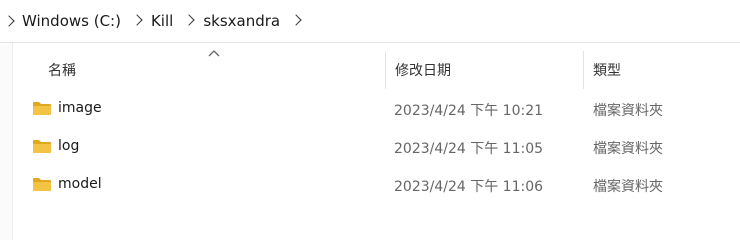 The height and width of the screenshot is (240, 740). What do you see at coordinates (62, 70) in the screenshot?
I see `column-name-header: 名稱` at bounding box center [62, 70].